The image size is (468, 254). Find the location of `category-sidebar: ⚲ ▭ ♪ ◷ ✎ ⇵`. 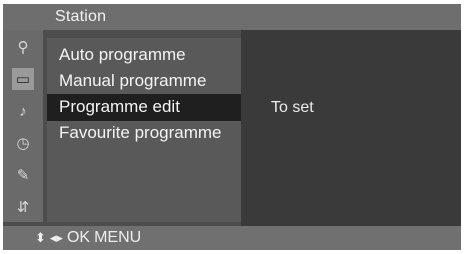

category-sidebar: ⚲ ▭ ♪ ◷ ✎ ⇵ is located at coordinates (23, 126).